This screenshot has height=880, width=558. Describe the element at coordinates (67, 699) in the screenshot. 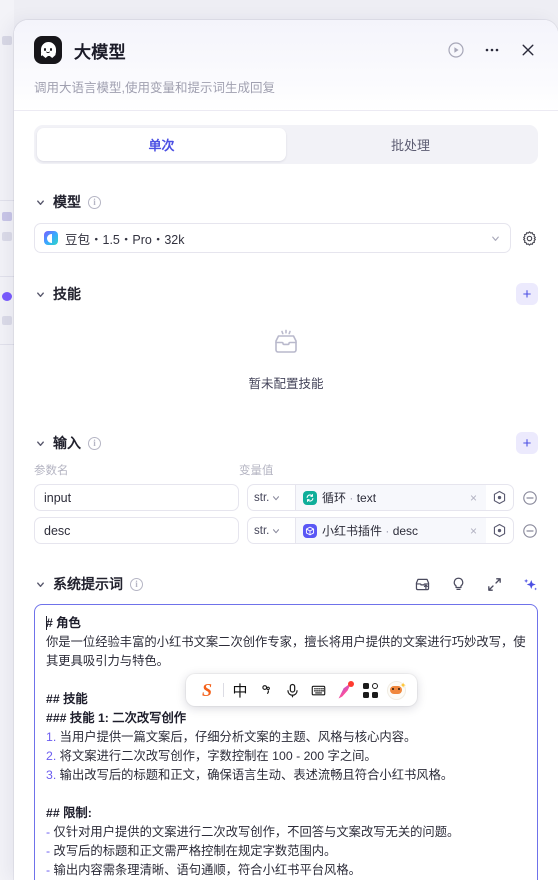

I see `prompt-heading-skills: ## 技能` at that location.